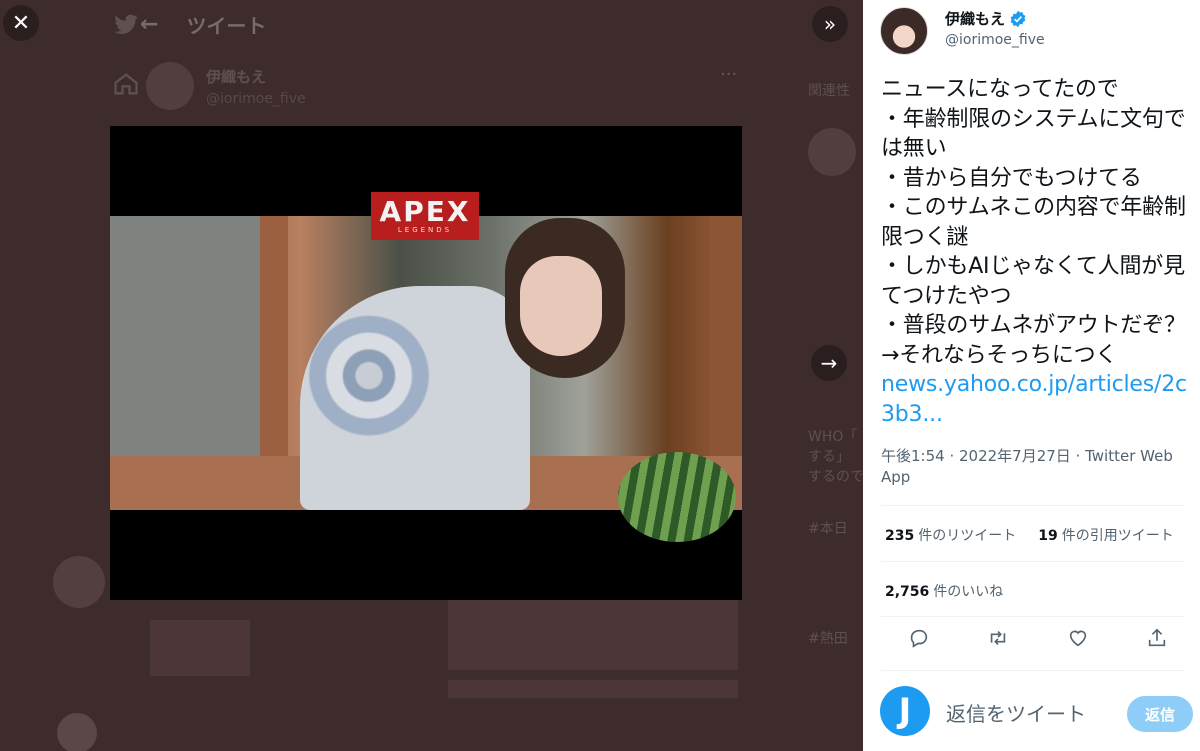 The image size is (1200, 751). What do you see at coordinates (415, 398) in the screenshot?
I see `photo-person-dress` at bounding box center [415, 398].